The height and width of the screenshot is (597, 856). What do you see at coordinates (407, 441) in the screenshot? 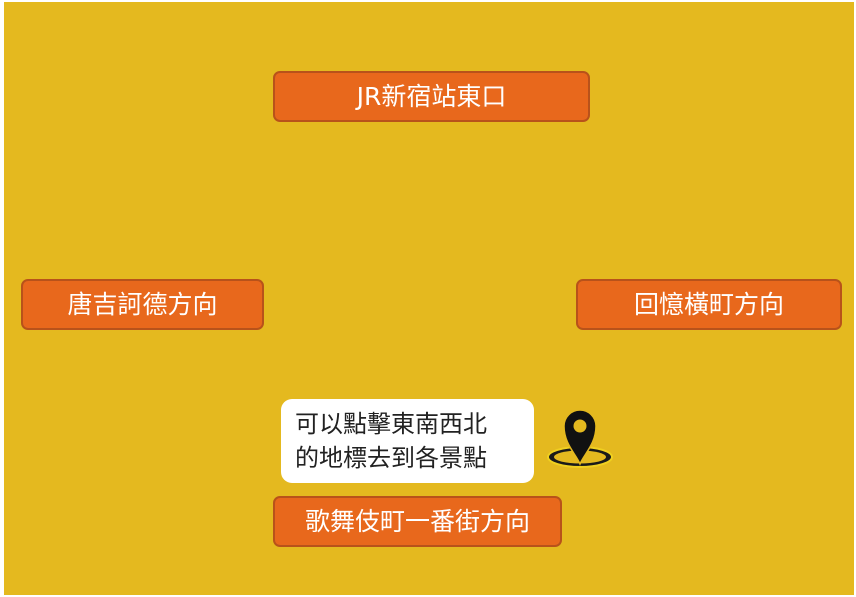
I see `hint-bubble: 可以點擊東南西北 的地標去到各景點` at bounding box center [407, 441].